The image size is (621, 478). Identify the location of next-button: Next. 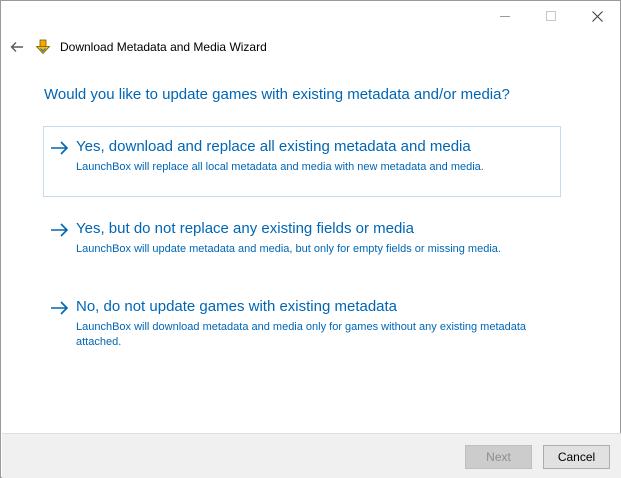
(498, 457).